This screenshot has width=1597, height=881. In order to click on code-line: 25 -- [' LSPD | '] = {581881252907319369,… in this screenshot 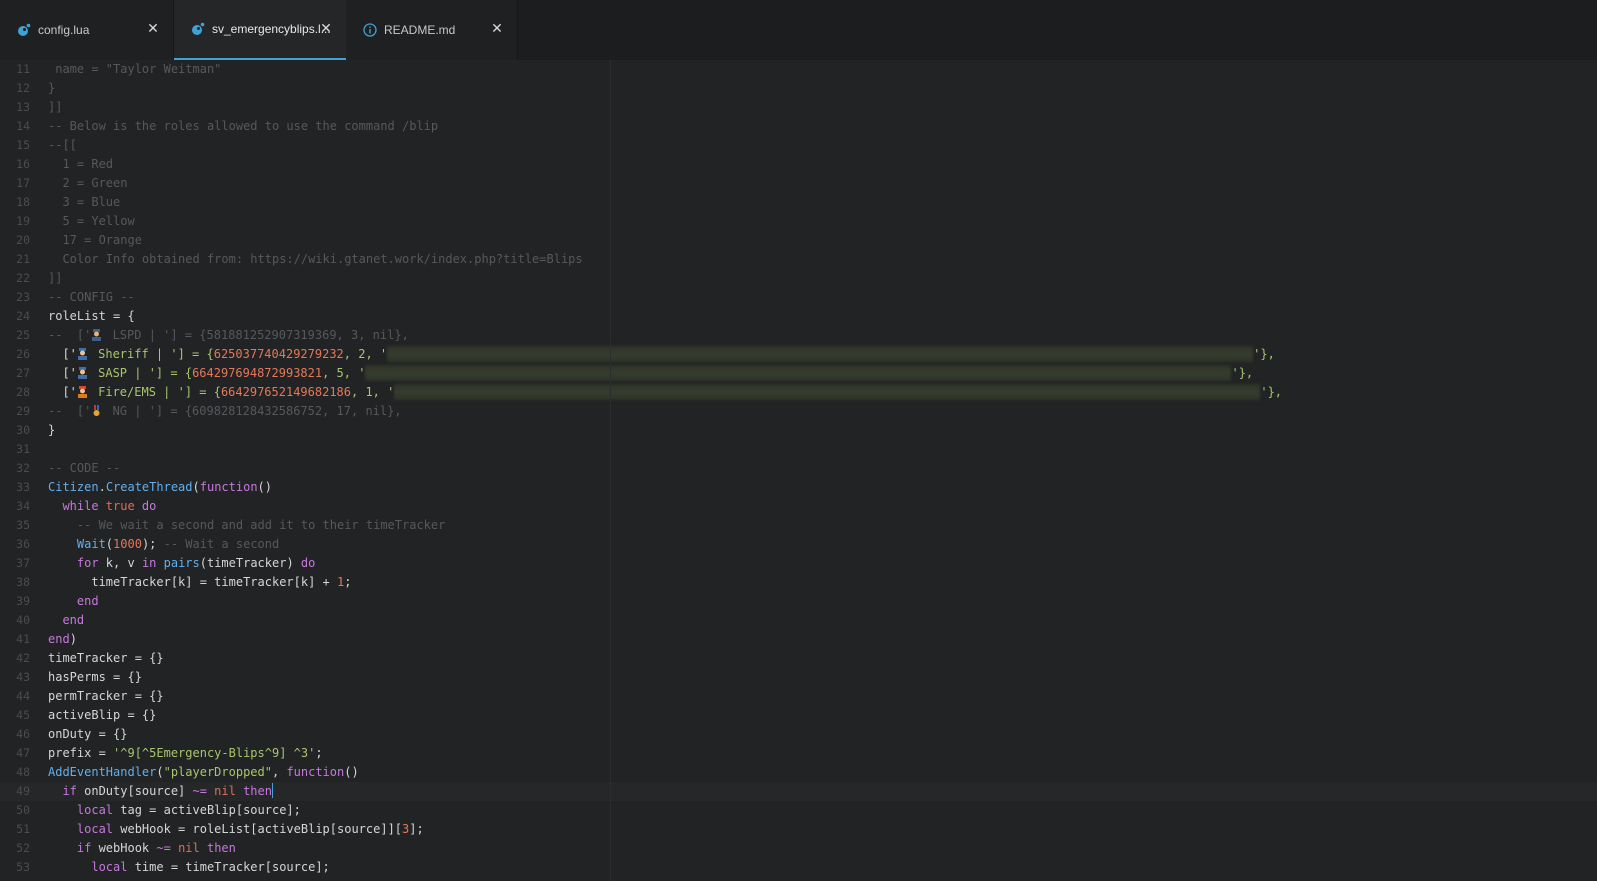, I will do `click(798, 335)`.